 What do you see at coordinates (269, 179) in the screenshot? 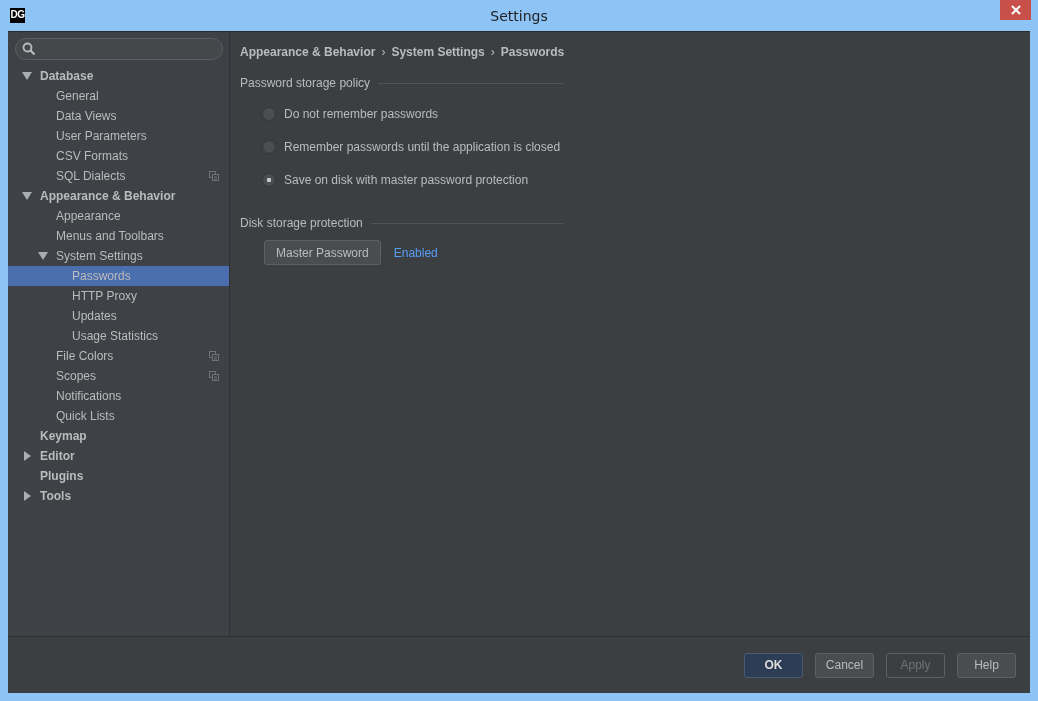
I see `radio-button` at bounding box center [269, 179].